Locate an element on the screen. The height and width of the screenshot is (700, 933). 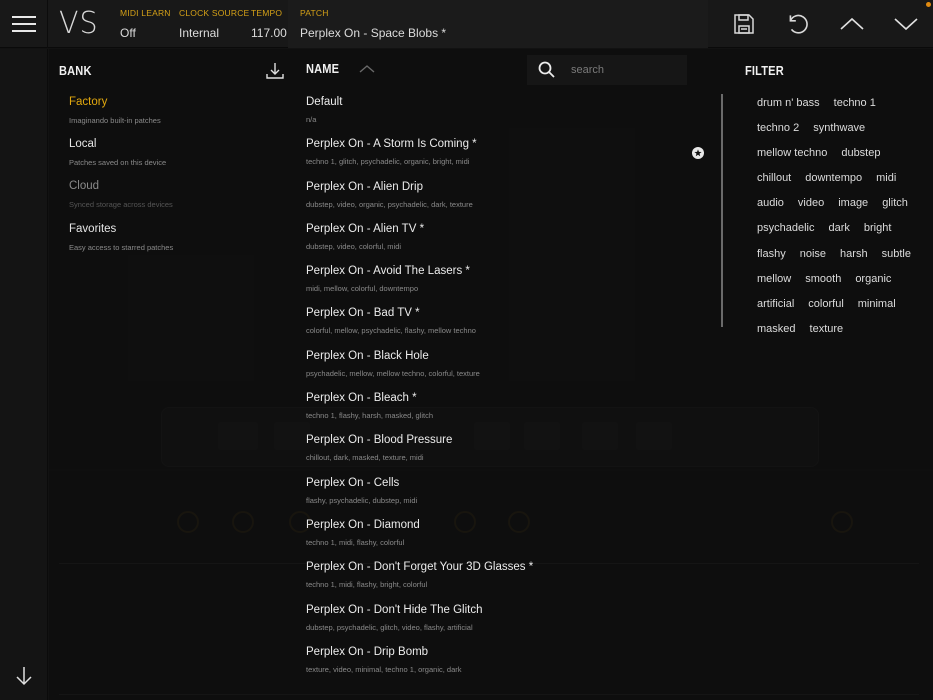
filter-tag: glitch is located at coordinates (895, 203).